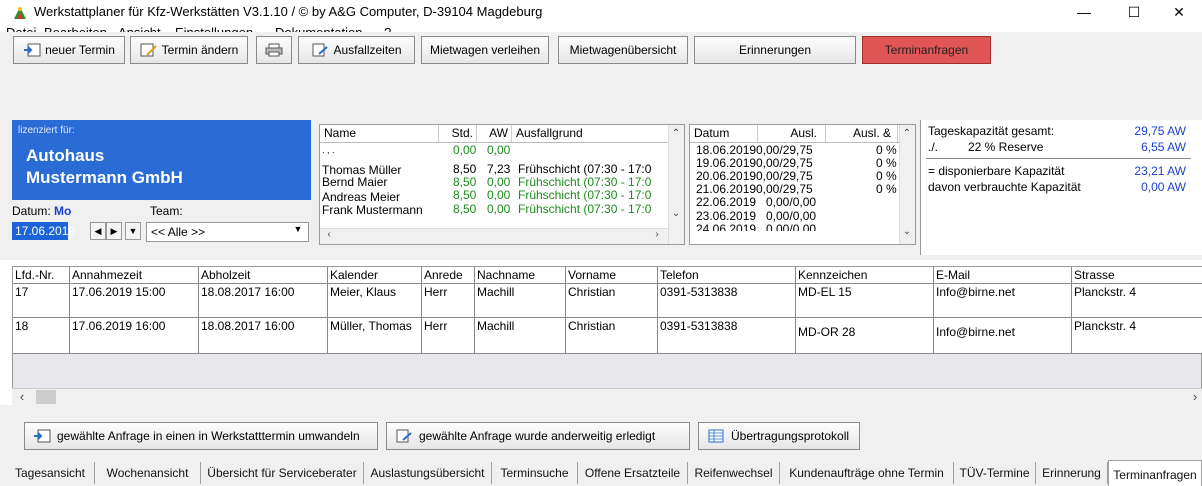  I want to click on print-button, so click(274, 50).